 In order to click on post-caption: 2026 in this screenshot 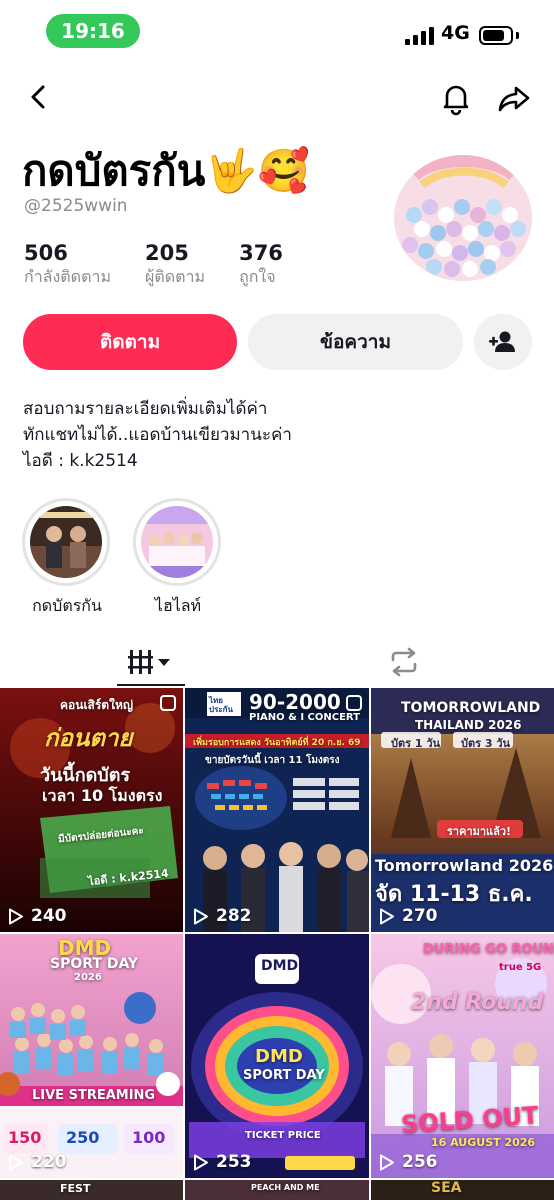, I will do `click(88, 977)`.